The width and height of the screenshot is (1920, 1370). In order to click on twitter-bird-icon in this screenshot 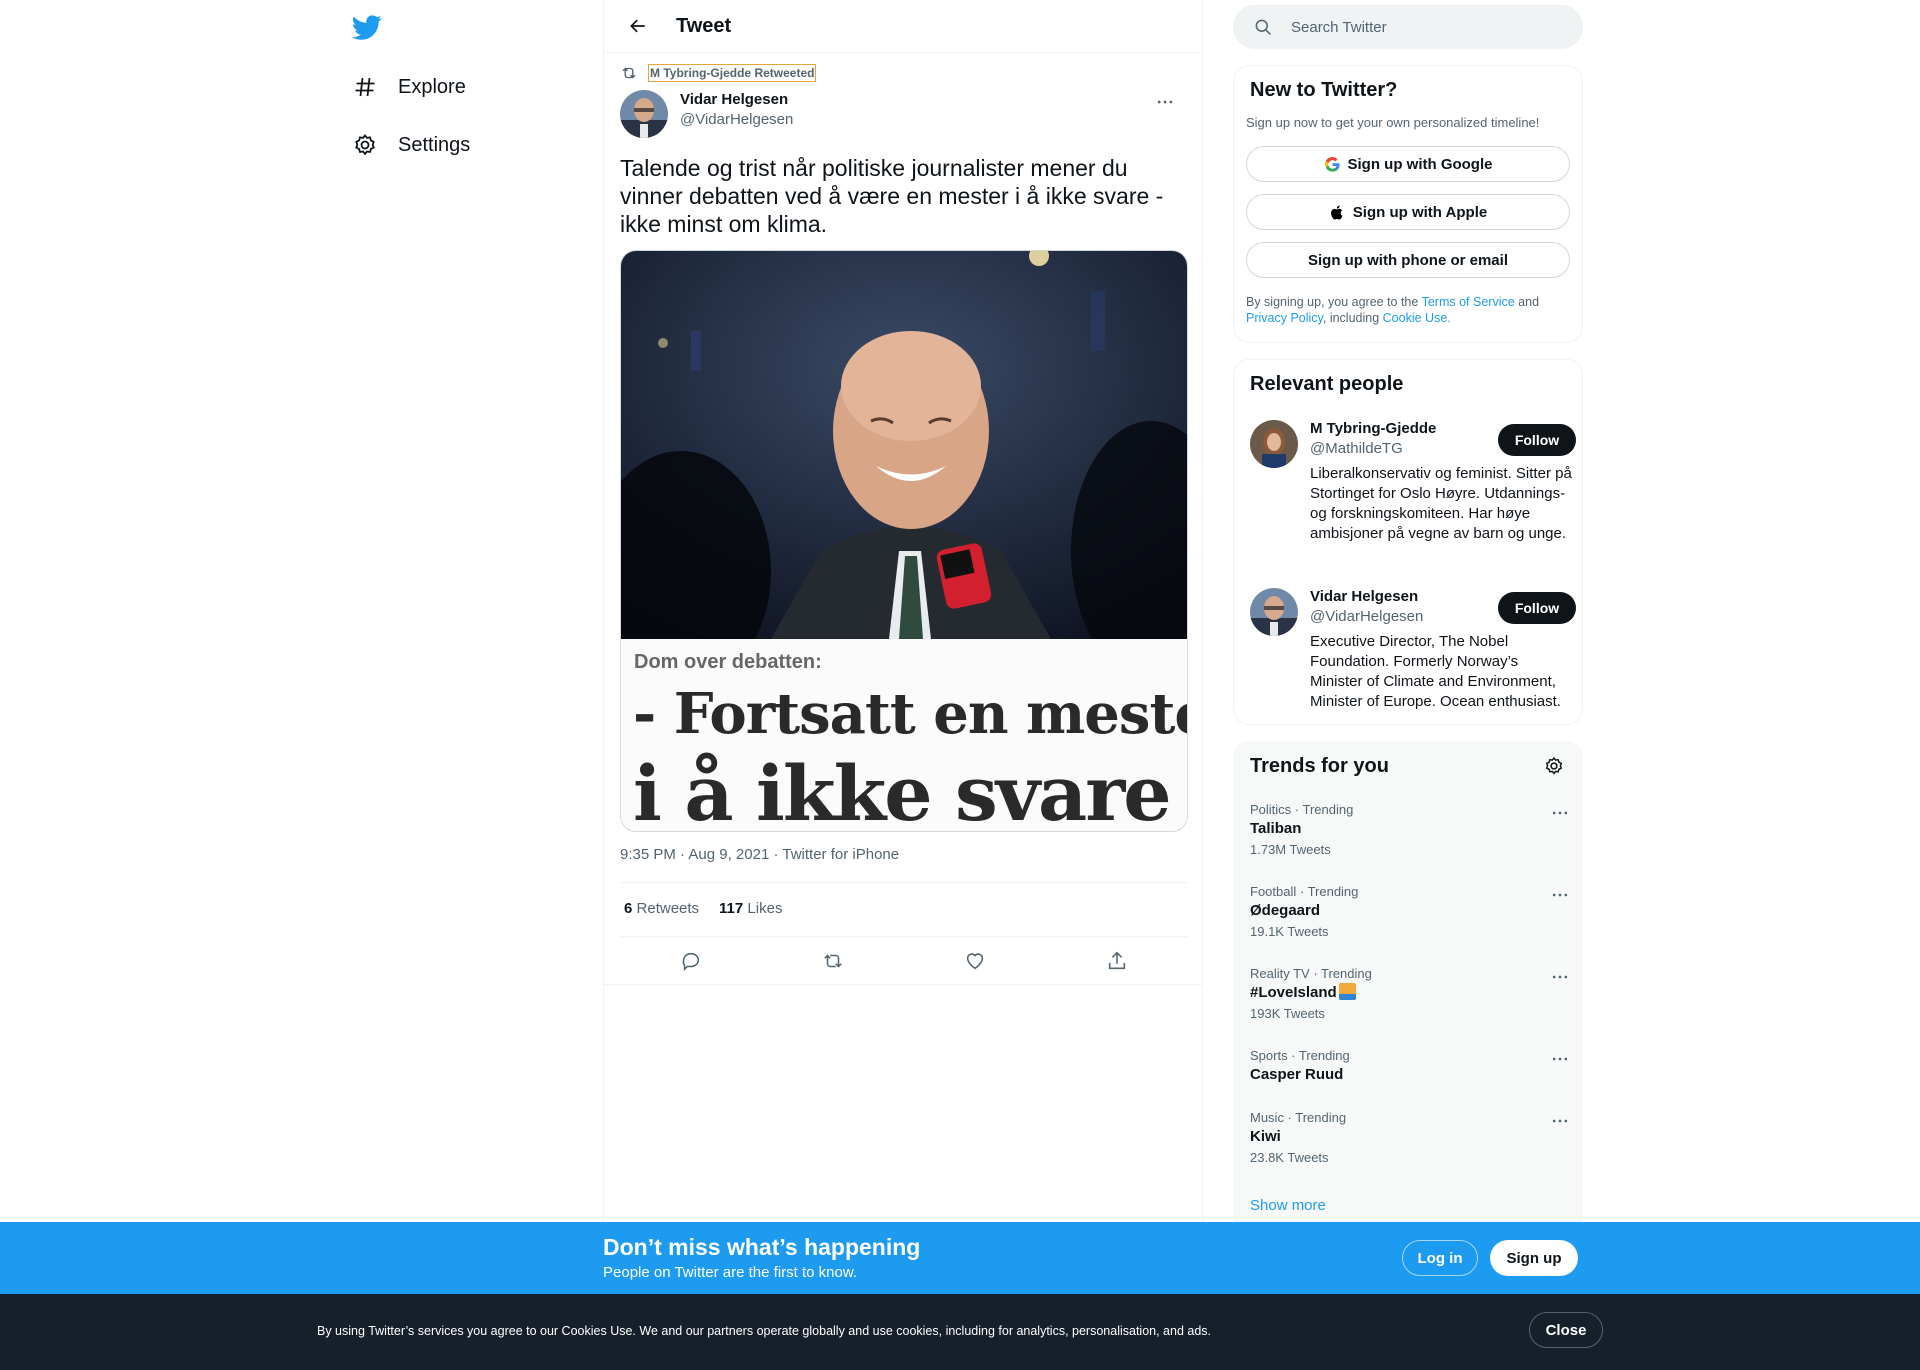, I will do `click(366, 27)`.